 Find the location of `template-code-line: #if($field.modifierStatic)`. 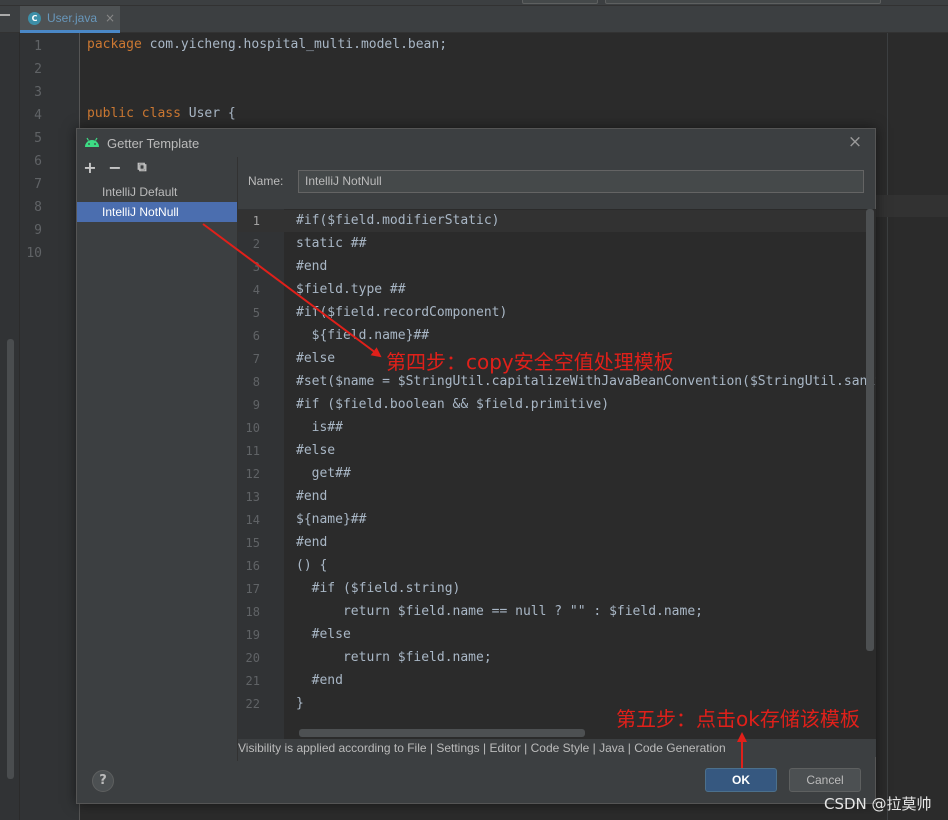

template-code-line: #if($field.modifierStatic) is located at coordinates (398, 220).